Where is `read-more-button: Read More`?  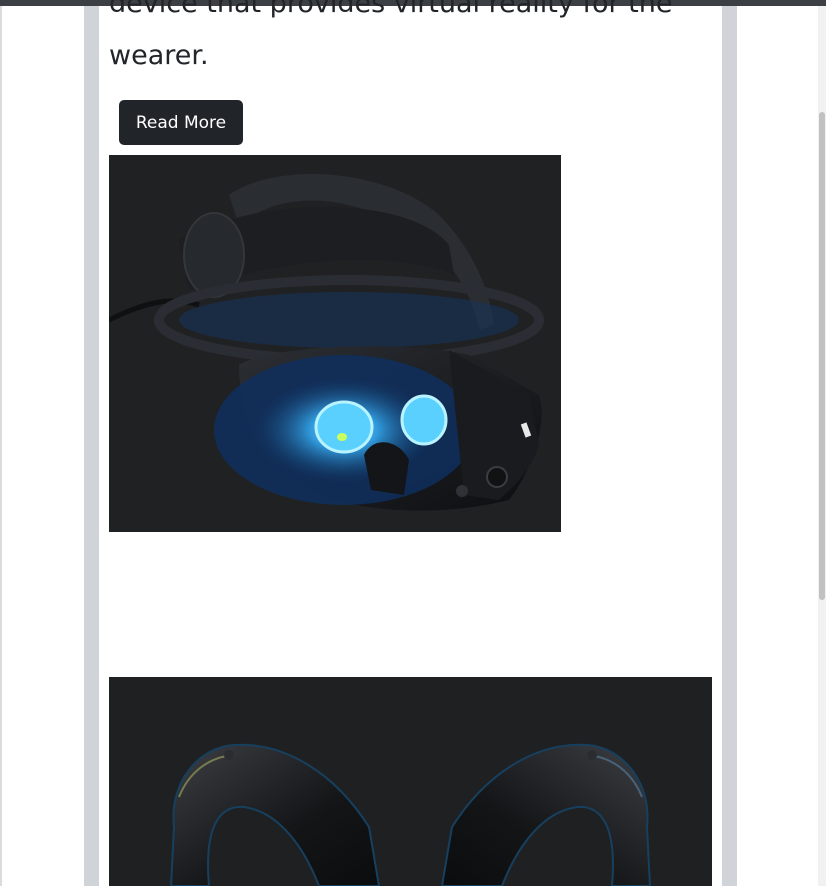
read-more-button: Read More is located at coordinates (181, 122).